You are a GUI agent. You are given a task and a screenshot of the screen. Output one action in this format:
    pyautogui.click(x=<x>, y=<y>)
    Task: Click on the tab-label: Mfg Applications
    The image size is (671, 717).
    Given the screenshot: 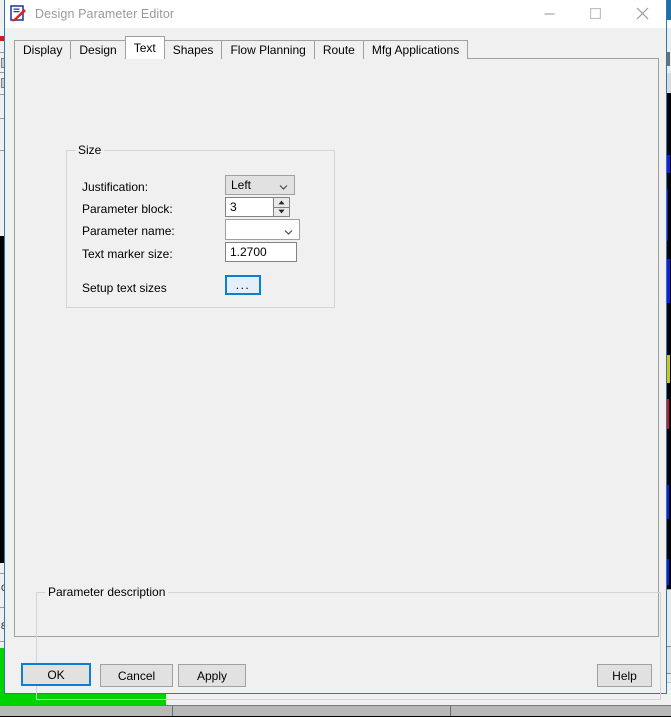 What is the action you would take?
    pyautogui.click(x=415, y=50)
    